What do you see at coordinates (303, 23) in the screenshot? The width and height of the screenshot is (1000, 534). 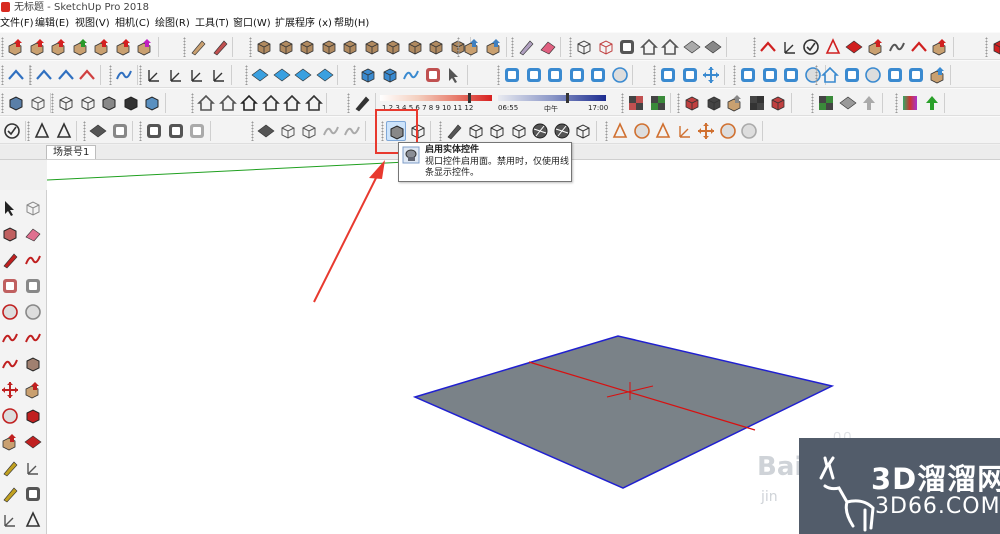 I see `menu-extensions: 扩展程序 (x)` at bounding box center [303, 23].